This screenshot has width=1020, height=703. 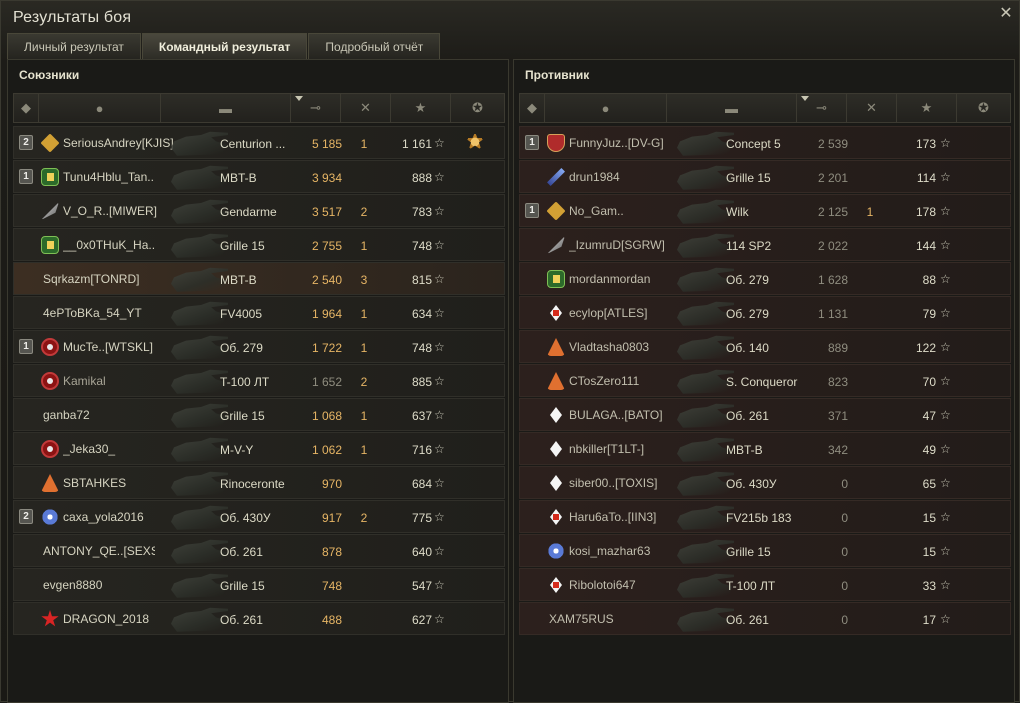 I want to click on player-name: __0x0THuK_Ha.., so click(x=119, y=245).